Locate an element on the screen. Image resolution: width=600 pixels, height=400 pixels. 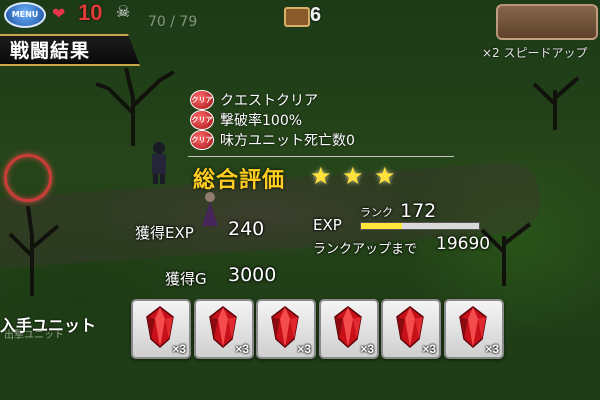
rank-exp-fill is located at coordinates (382, 226).